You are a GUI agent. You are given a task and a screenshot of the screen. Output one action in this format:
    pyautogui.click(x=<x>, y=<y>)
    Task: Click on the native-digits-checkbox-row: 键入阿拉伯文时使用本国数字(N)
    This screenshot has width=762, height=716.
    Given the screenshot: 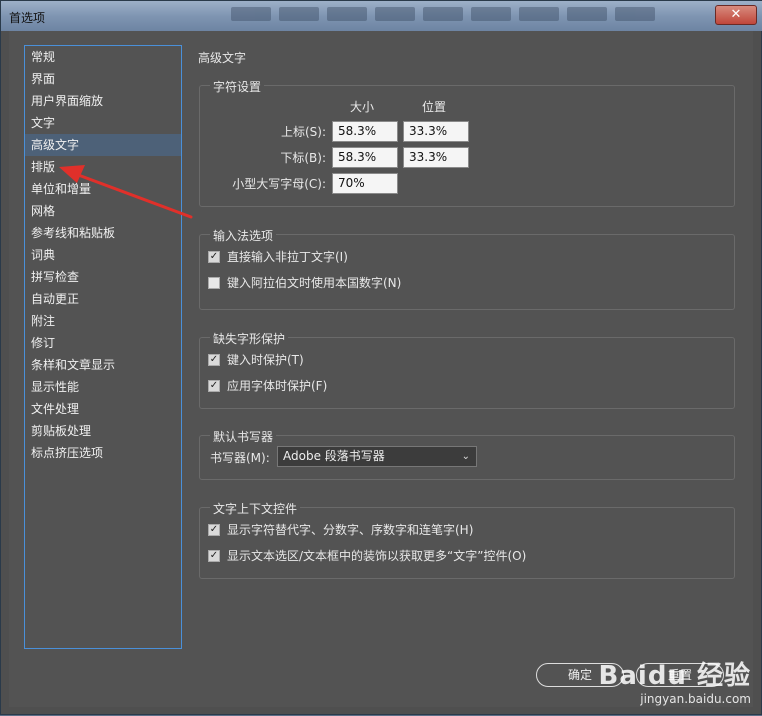 What is the action you would take?
    pyautogui.click(x=304, y=282)
    